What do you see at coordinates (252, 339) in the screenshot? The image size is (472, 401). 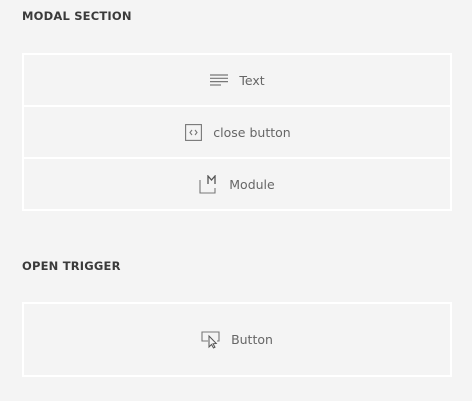 I see `trigger-item-label: Button` at bounding box center [252, 339].